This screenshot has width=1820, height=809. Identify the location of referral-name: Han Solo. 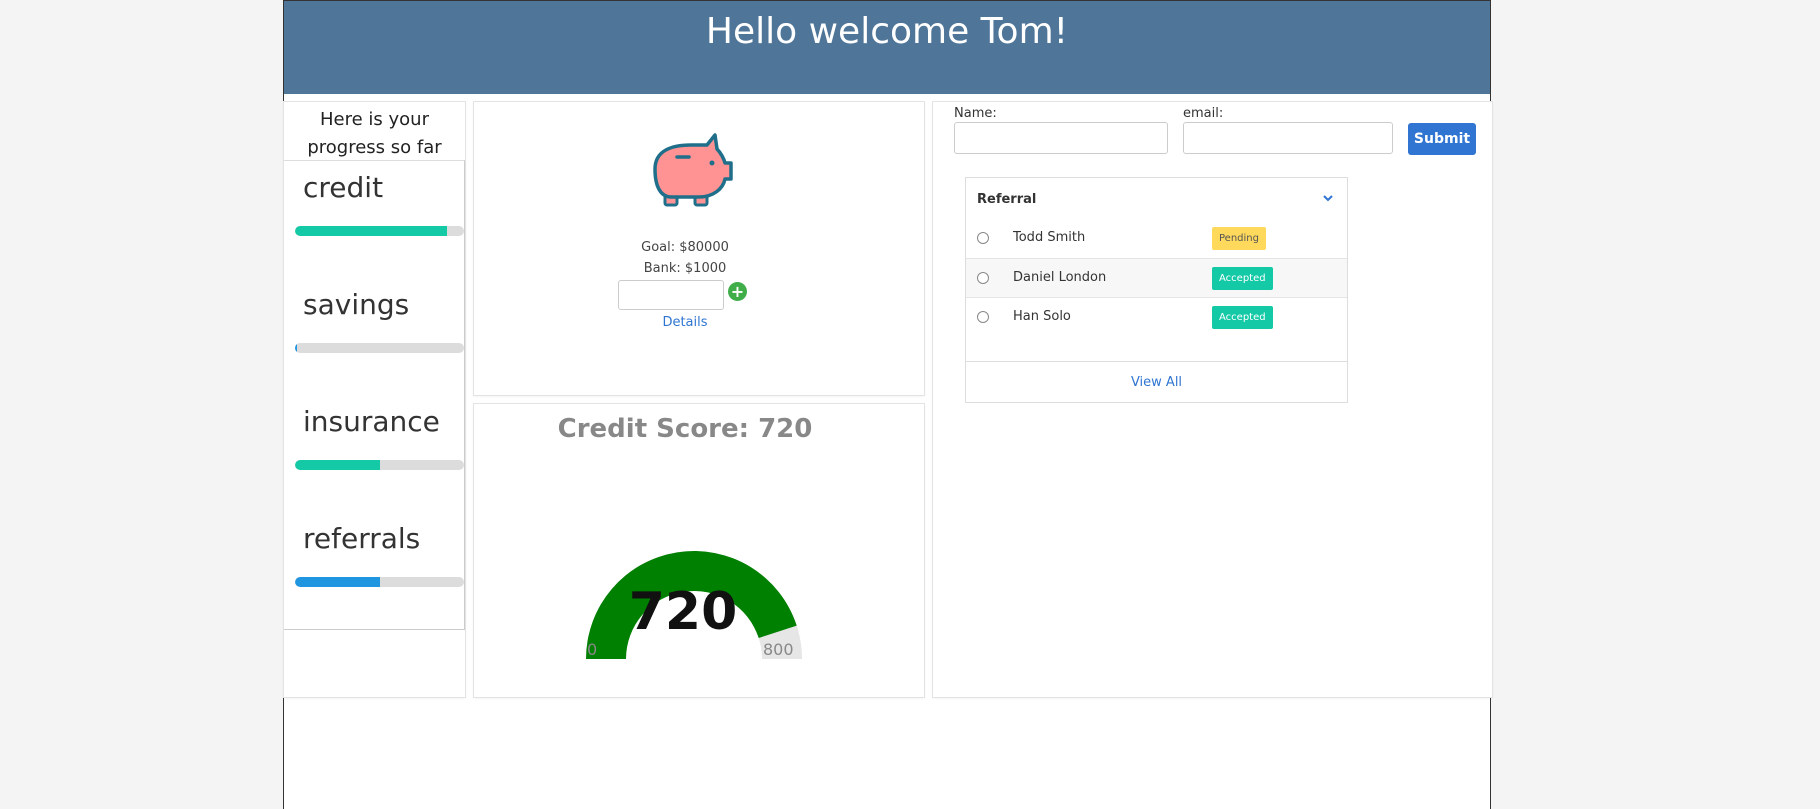
(1042, 316).